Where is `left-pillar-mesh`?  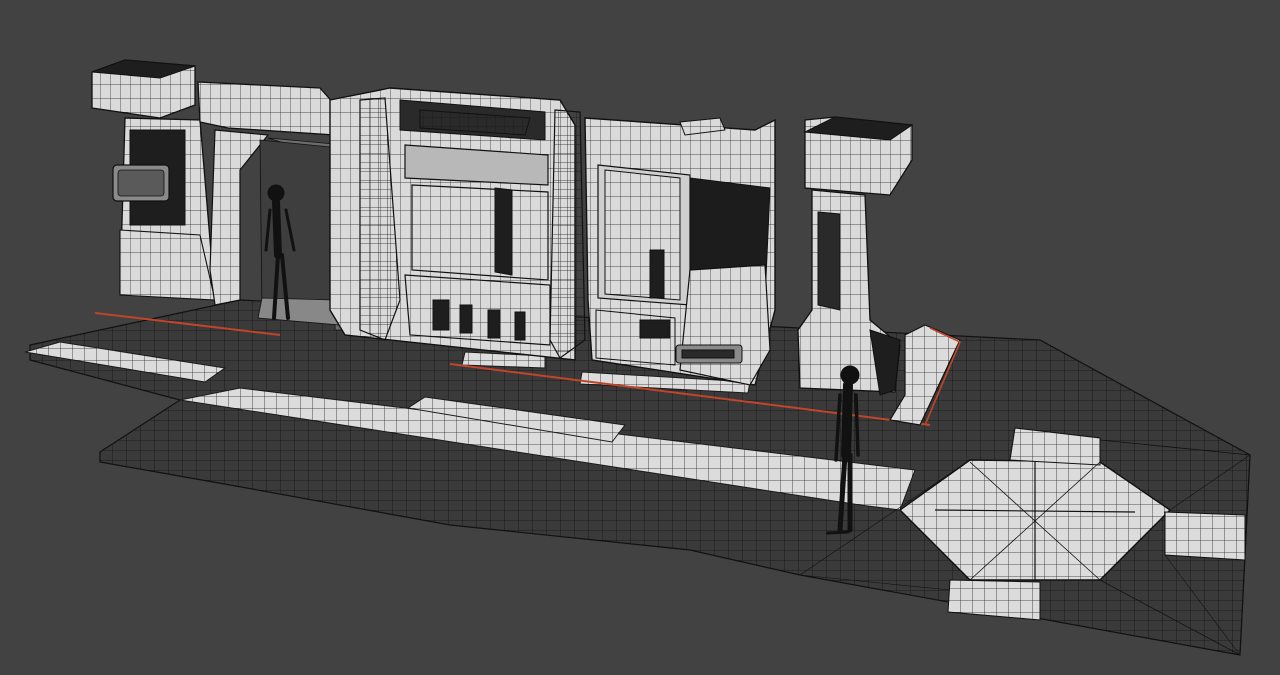
left-pillar-mesh is located at coordinates (153, 180).